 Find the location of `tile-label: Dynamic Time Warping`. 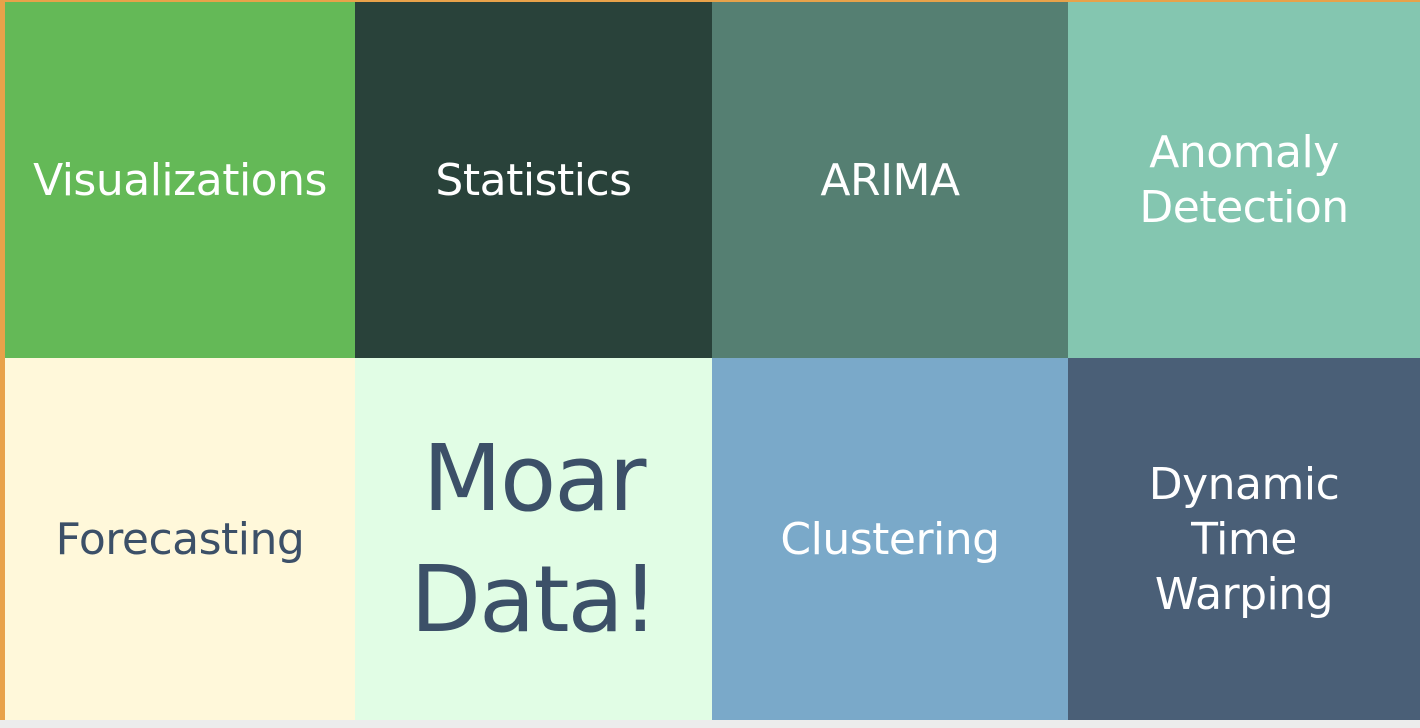

tile-label: Dynamic Time Warping is located at coordinates (1244, 539).